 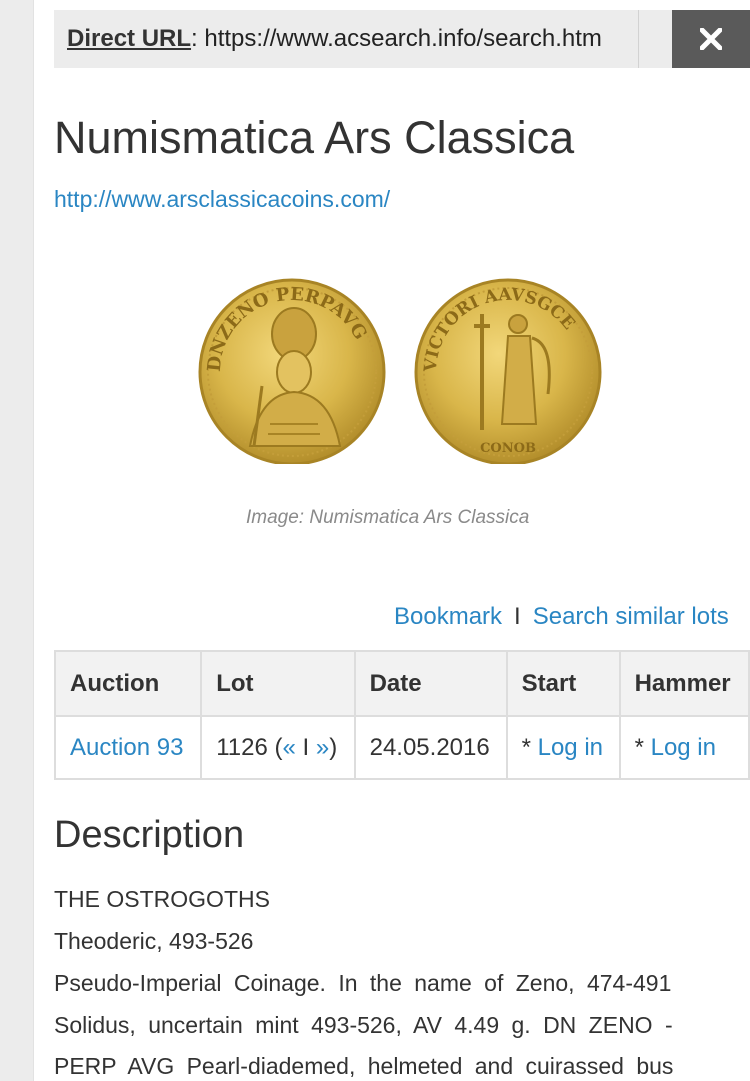 What do you see at coordinates (292, 371) in the screenshot?
I see `coin-obverse: DNZENO PERPAVG` at bounding box center [292, 371].